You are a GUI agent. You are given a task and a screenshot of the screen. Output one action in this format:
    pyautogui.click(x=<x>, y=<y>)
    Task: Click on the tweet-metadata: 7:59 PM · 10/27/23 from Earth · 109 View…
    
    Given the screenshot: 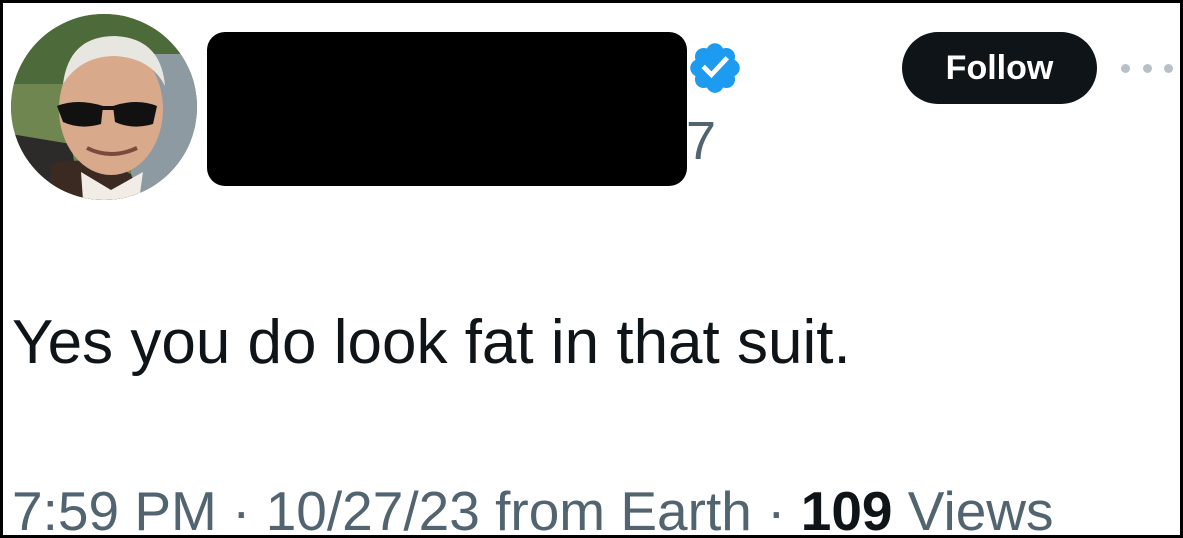 What is the action you would take?
    pyautogui.click(x=533, y=508)
    